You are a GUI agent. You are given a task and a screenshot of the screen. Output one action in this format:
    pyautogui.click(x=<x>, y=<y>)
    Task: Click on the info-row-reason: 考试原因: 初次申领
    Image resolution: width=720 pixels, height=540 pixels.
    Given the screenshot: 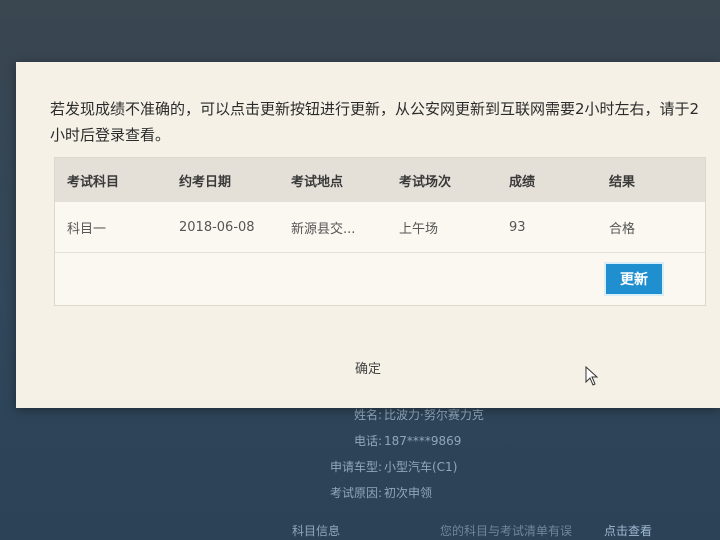 What is the action you would take?
    pyautogui.click(x=387, y=493)
    